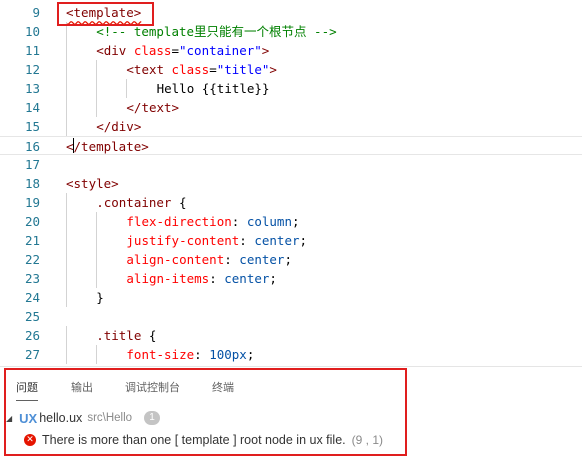 The height and width of the screenshot is (462, 582). I want to click on code-token: column, so click(269, 221).